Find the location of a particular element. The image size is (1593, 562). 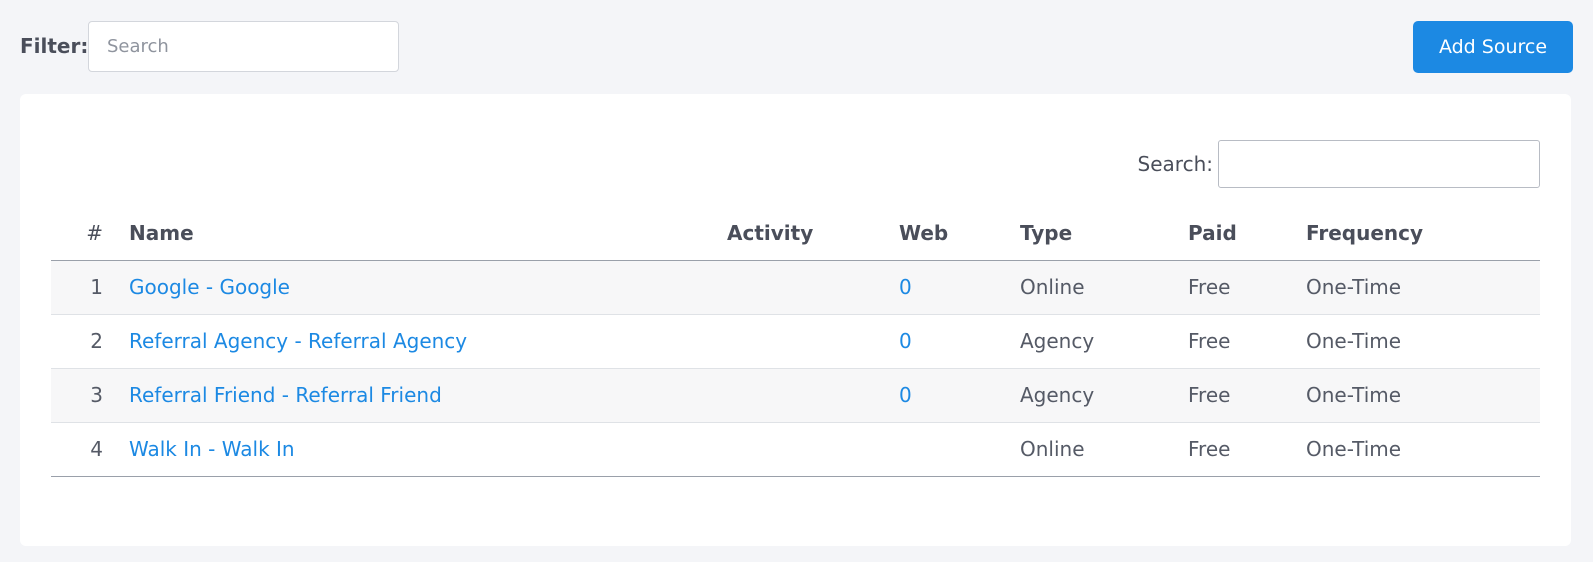

source-name-link: Referral Friend - Referral Friend is located at coordinates (285, 395).